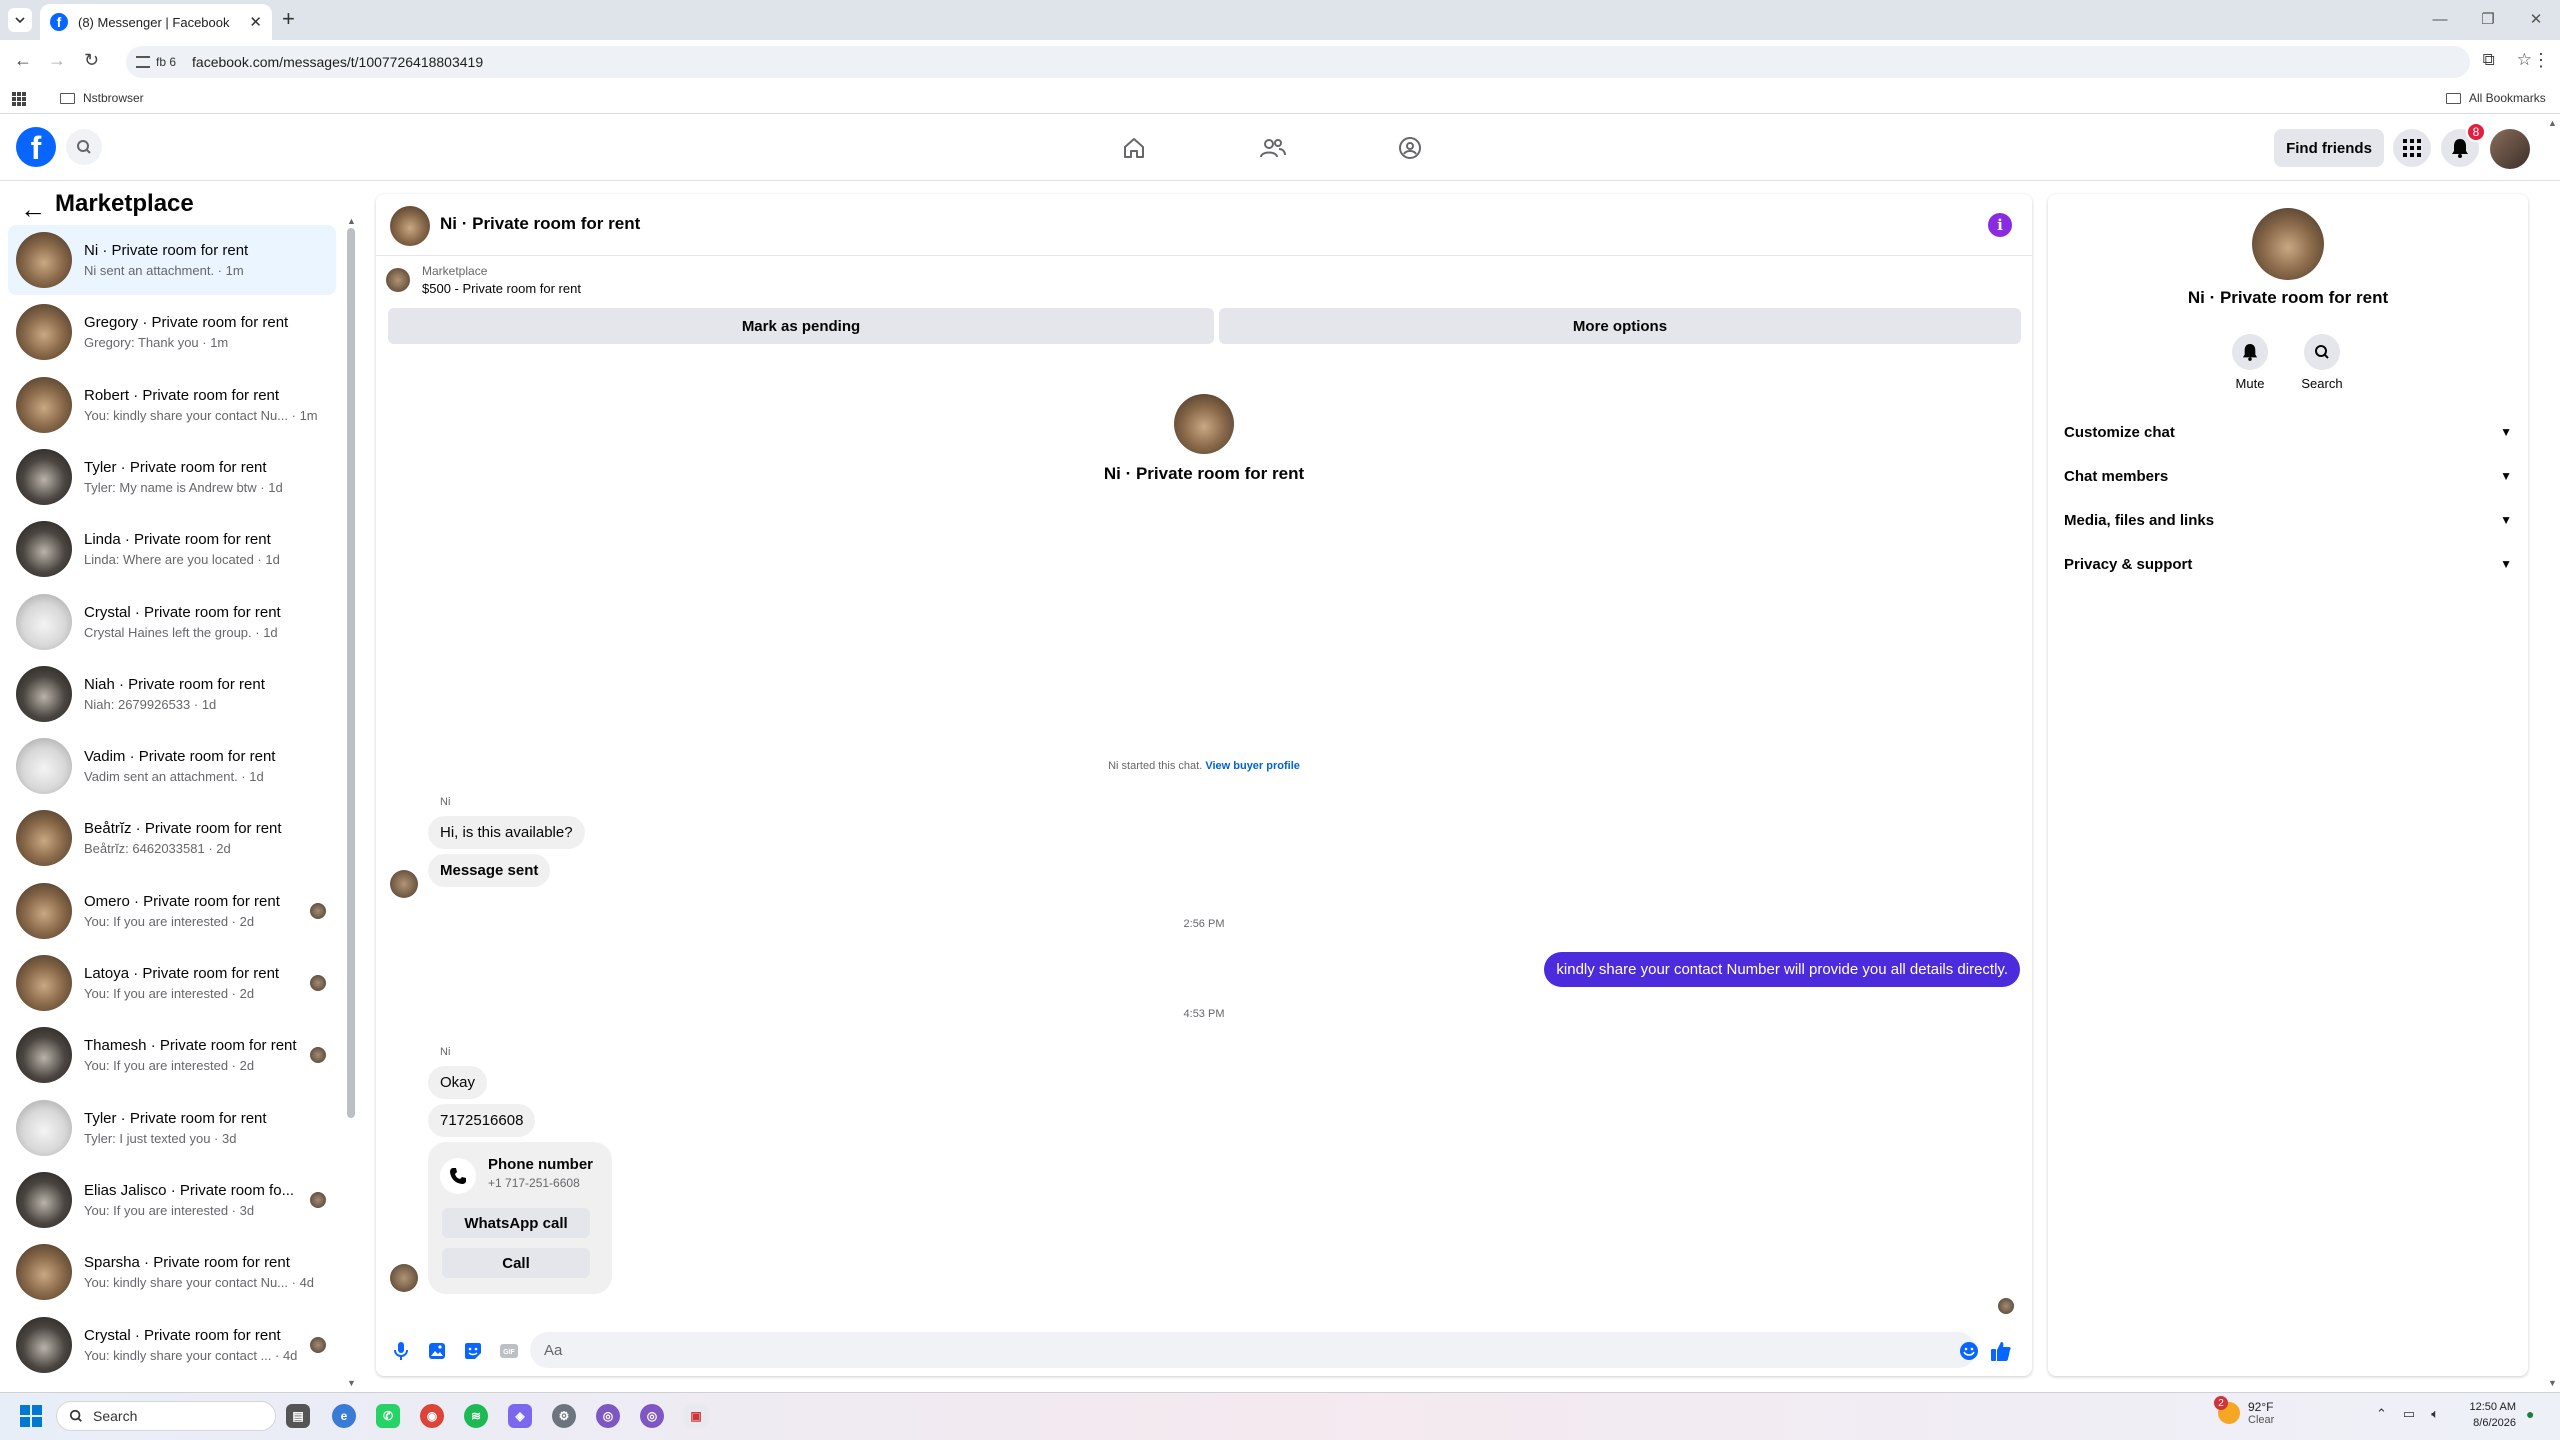 Image resolution: width=2560 pixels, height=1440 pixels. Describe the element at coordinates (19, 99) in the screenshot. I see `apps-grid-icon` at that location.